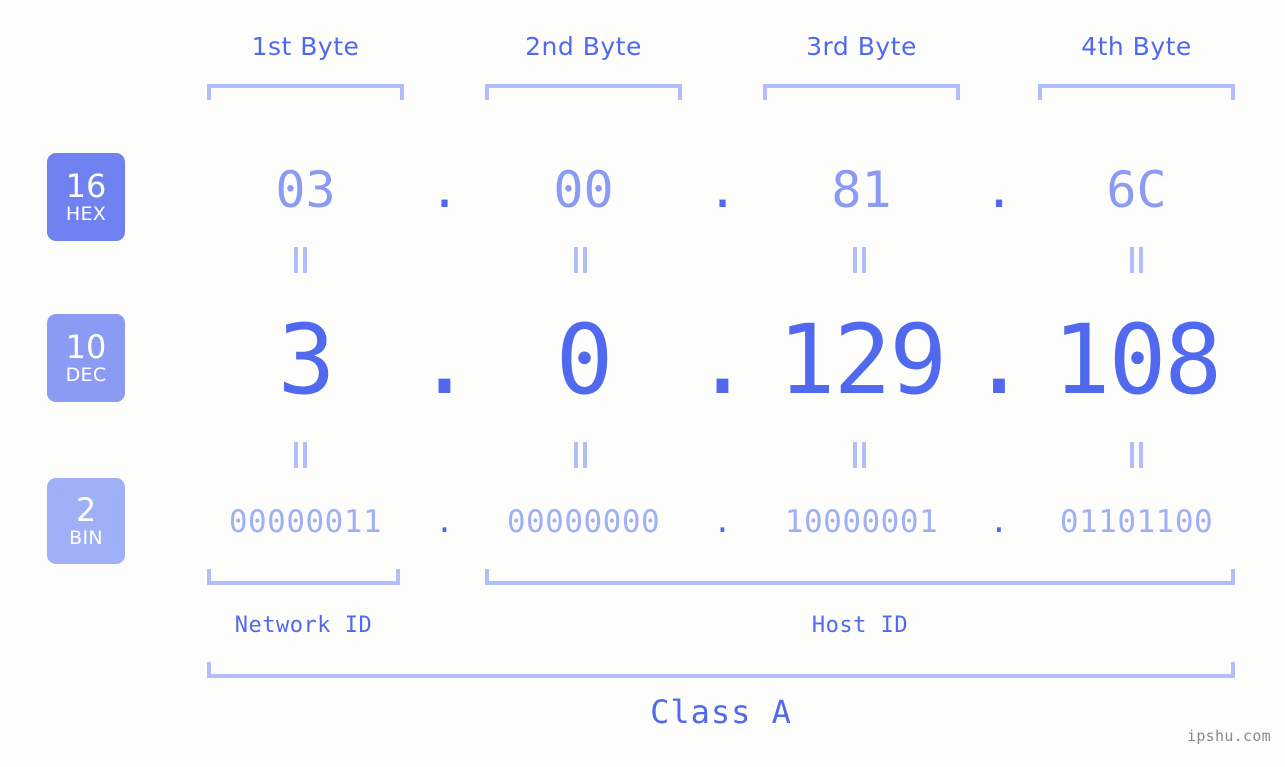 The width and height of the screenshot is (1285, 767). Describe the element at coordinates (303, 625) in the screenshot. I see `network-id-label: Network ID` at that location.